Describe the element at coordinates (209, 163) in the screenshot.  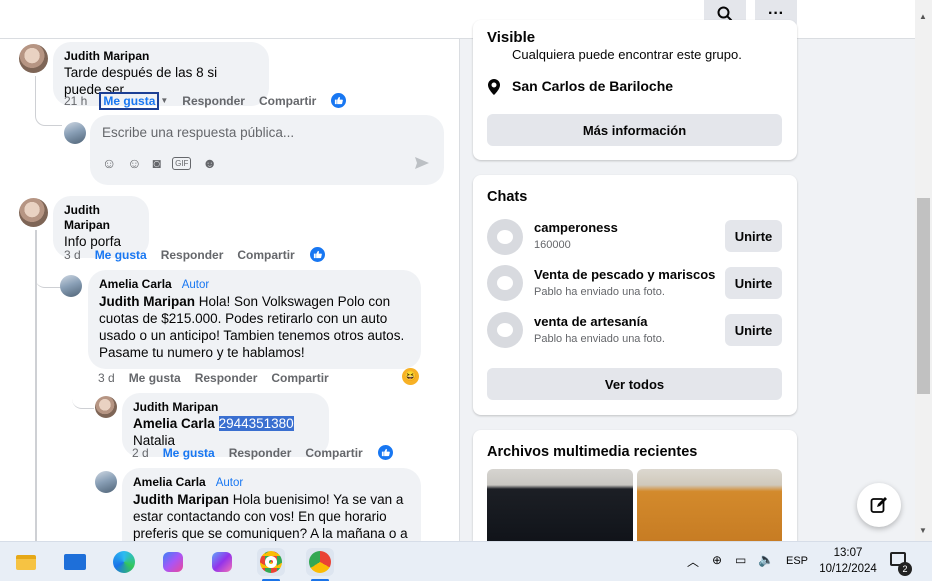
I see `sticker-icon: ☻` at that location.